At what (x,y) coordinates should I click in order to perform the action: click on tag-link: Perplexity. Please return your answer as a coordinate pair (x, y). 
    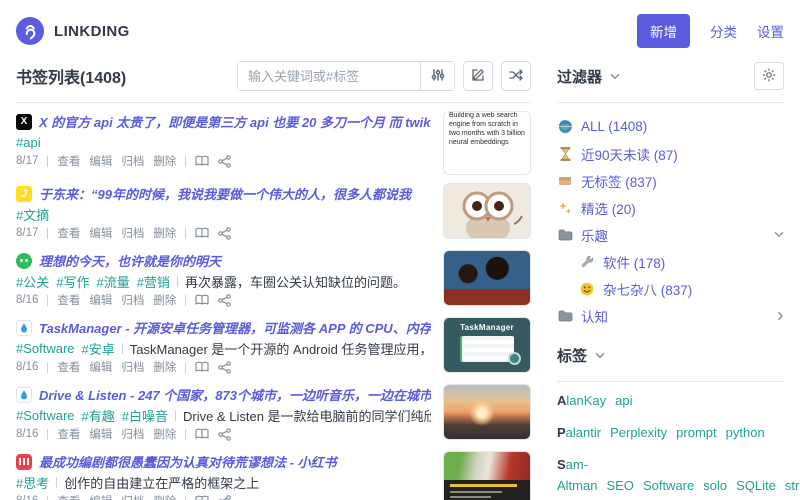
    Looking at the image, I should click on (638, 432).